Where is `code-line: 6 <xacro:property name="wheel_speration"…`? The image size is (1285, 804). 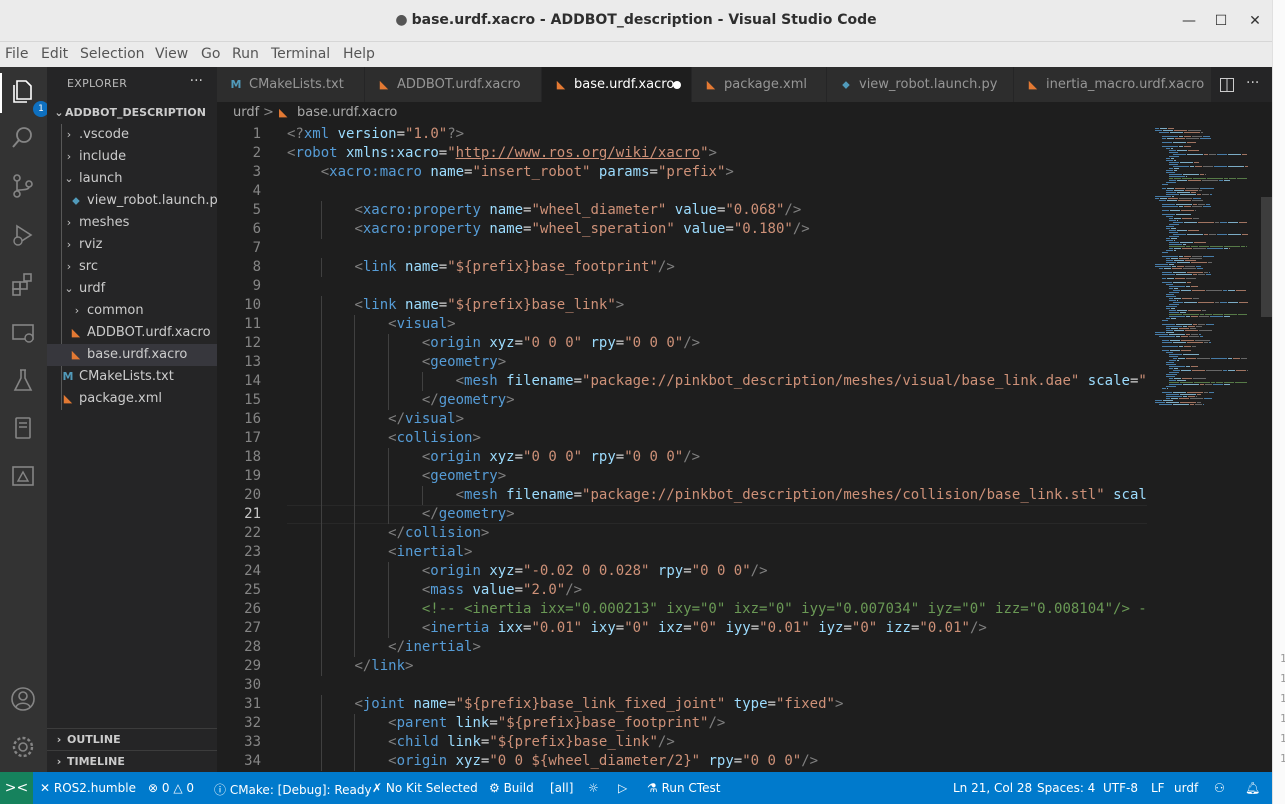 code-line: 6 <xacro:property name="wheel_speration"… is located at coordinates (682, 229).